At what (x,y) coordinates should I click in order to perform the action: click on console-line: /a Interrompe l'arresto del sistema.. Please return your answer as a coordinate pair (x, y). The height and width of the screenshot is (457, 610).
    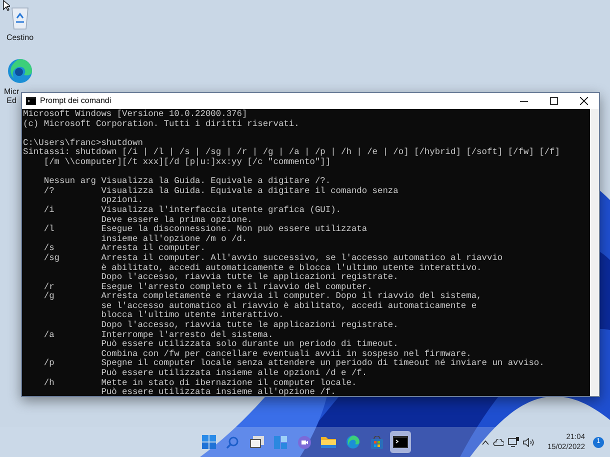
    Looking at the image, I should click on (158, 335).